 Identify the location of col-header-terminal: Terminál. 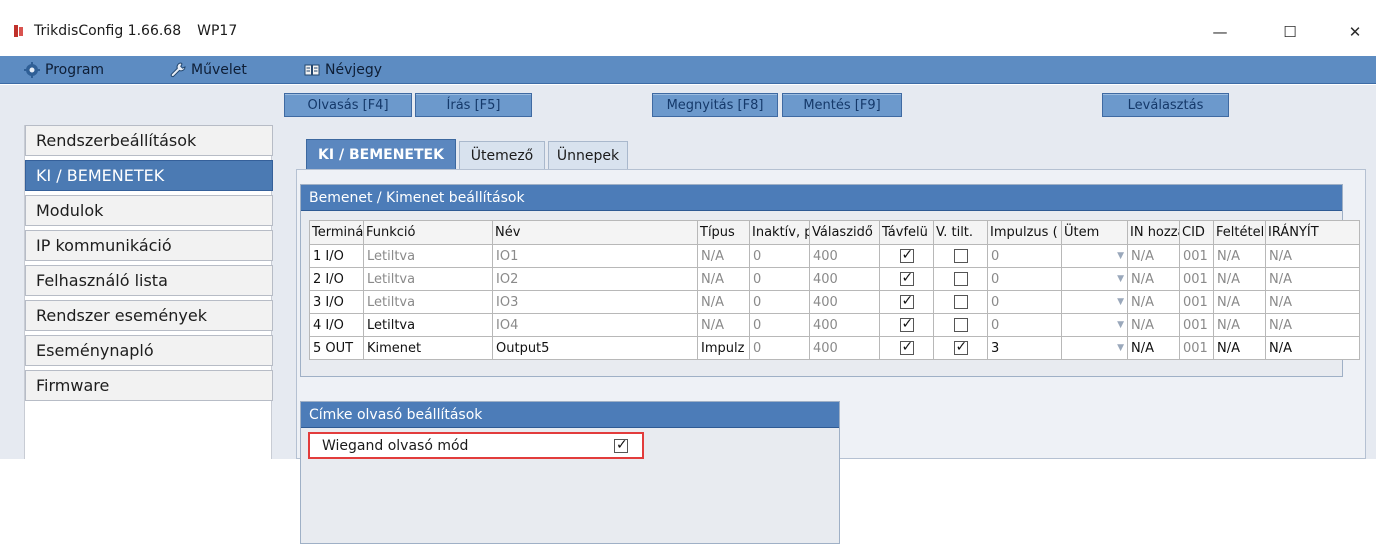
(336, 232).